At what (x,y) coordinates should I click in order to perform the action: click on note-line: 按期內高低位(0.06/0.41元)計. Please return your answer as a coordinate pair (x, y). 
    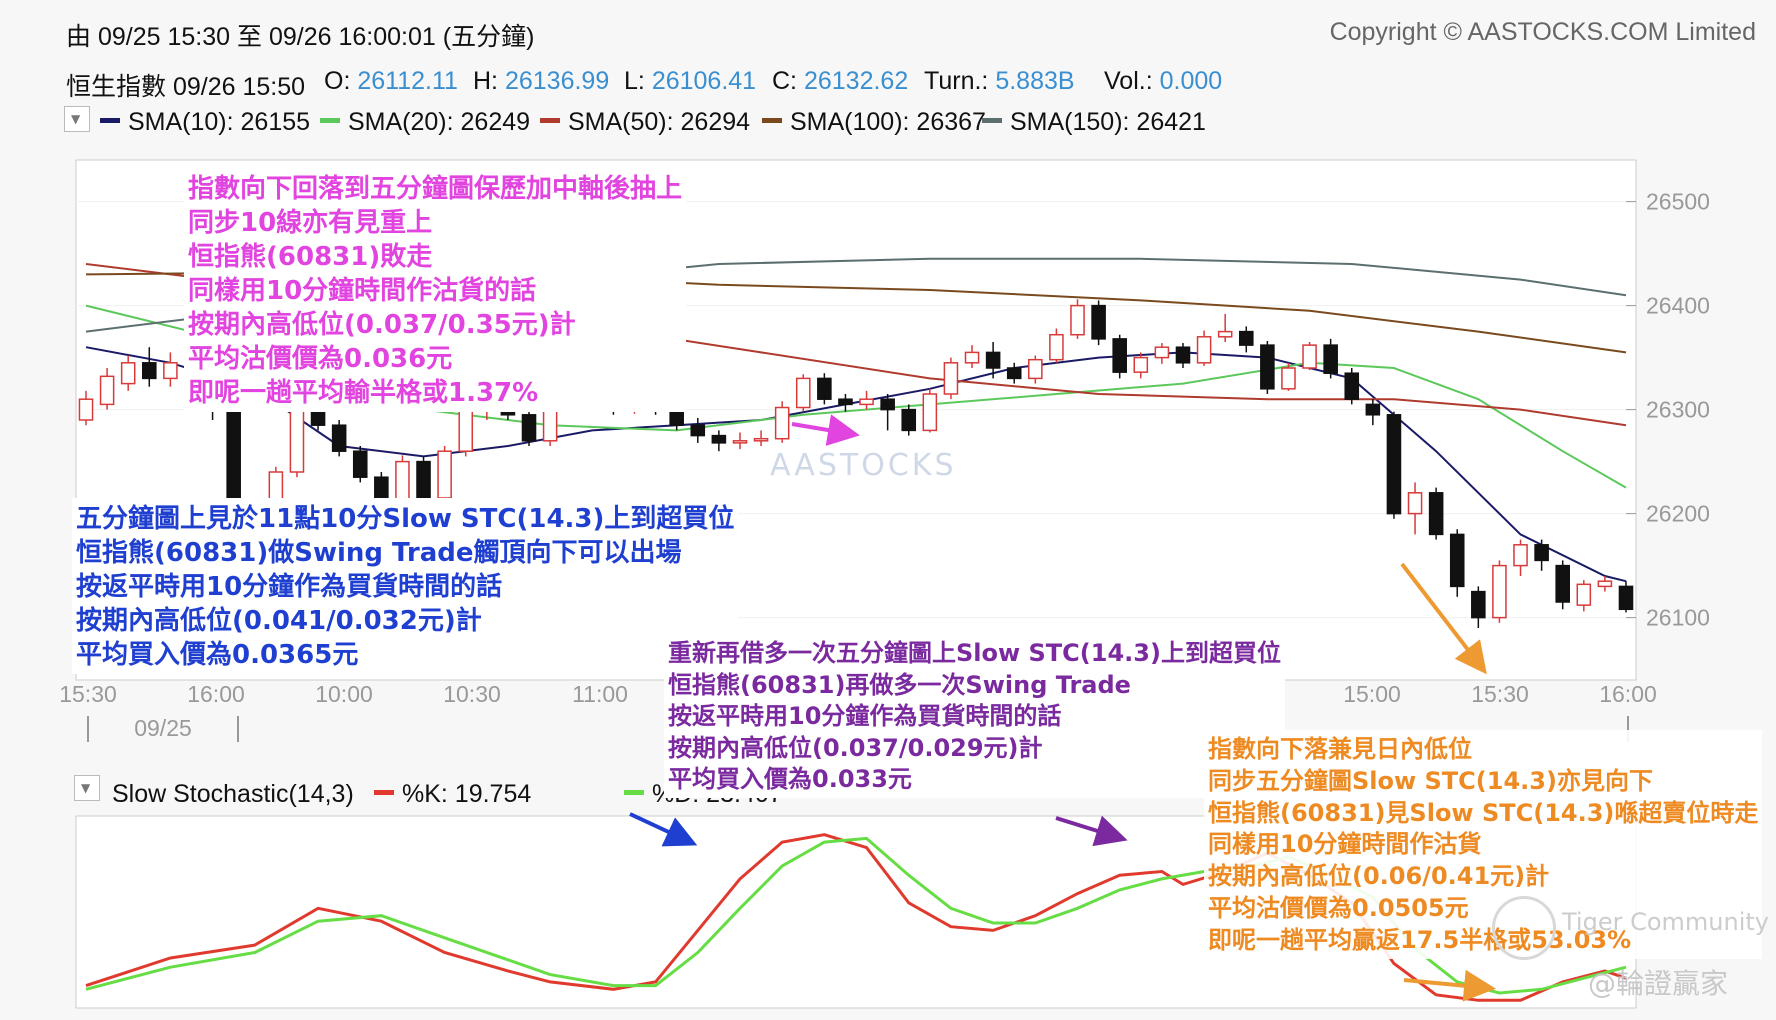
    Looking at the image, I should click on (1379, 876).